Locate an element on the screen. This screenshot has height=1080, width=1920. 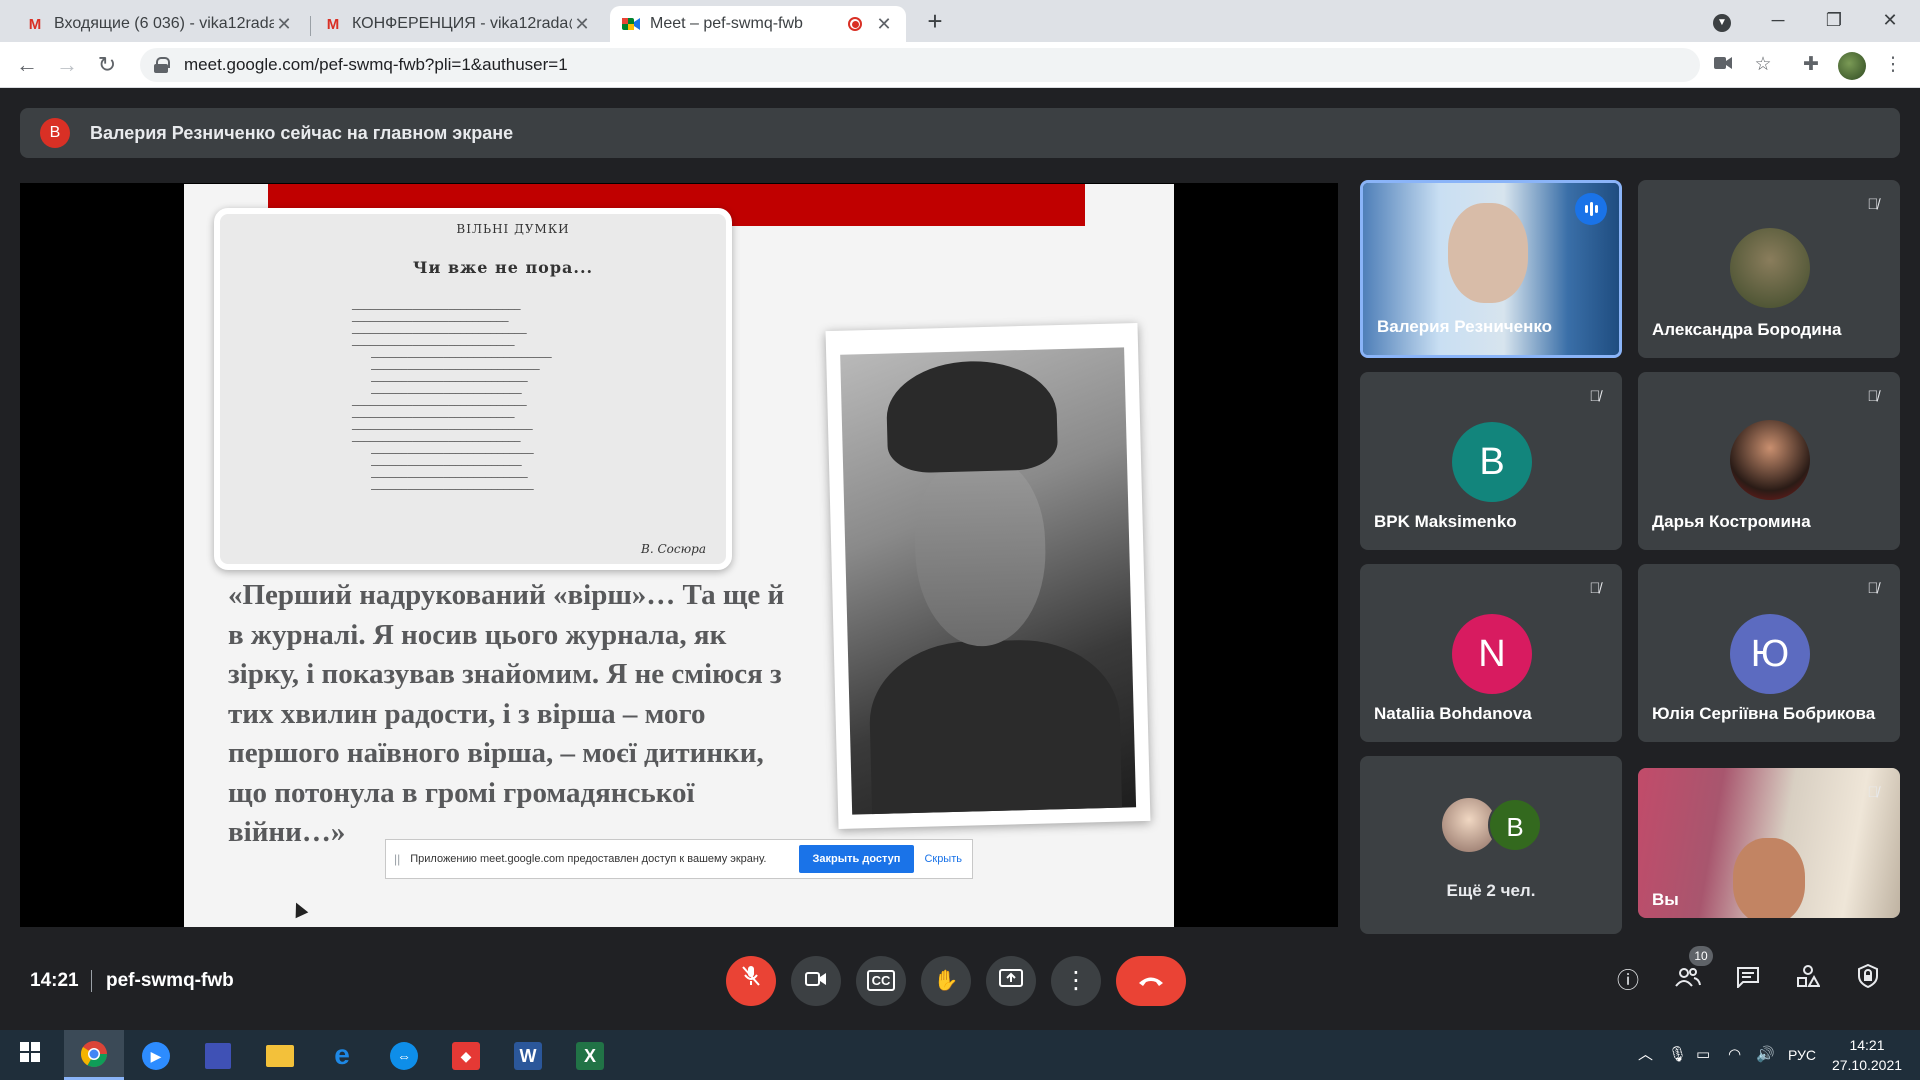
leave-call-button is located at coordinates (1151, 981).